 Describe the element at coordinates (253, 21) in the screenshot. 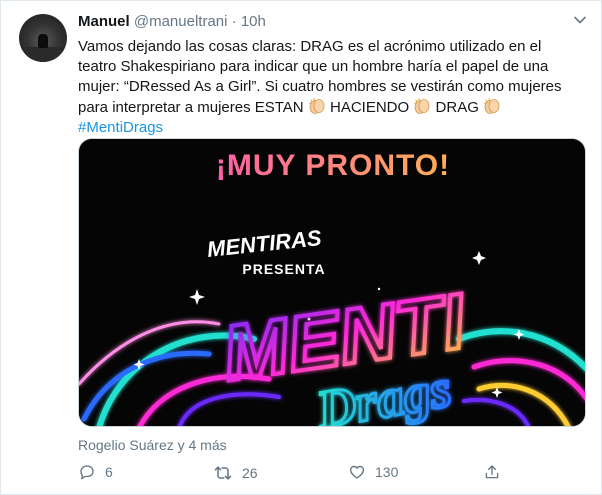

I see `tweet-time: 10h` at that location.